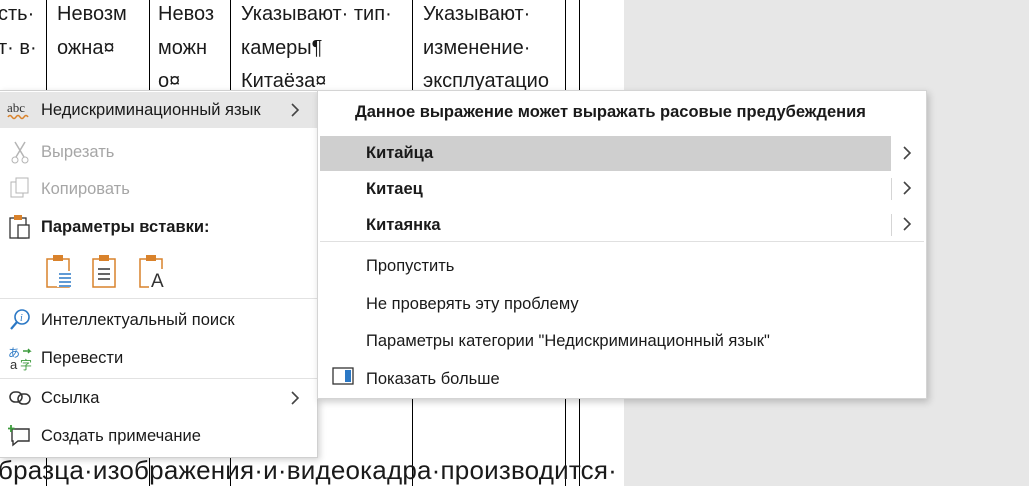 Image resolution: width=1029 pixels, height=486 pixels. Describe the element at coordinates (20, 152) in the screenshot. I see `scissors-icon` at that location.